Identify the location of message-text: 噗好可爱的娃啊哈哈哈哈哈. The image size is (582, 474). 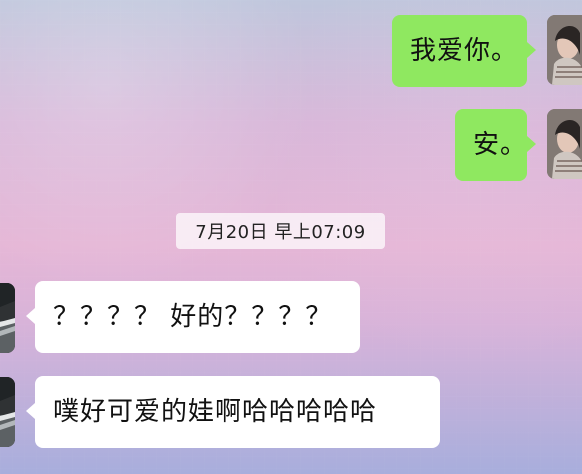
(215, 412).